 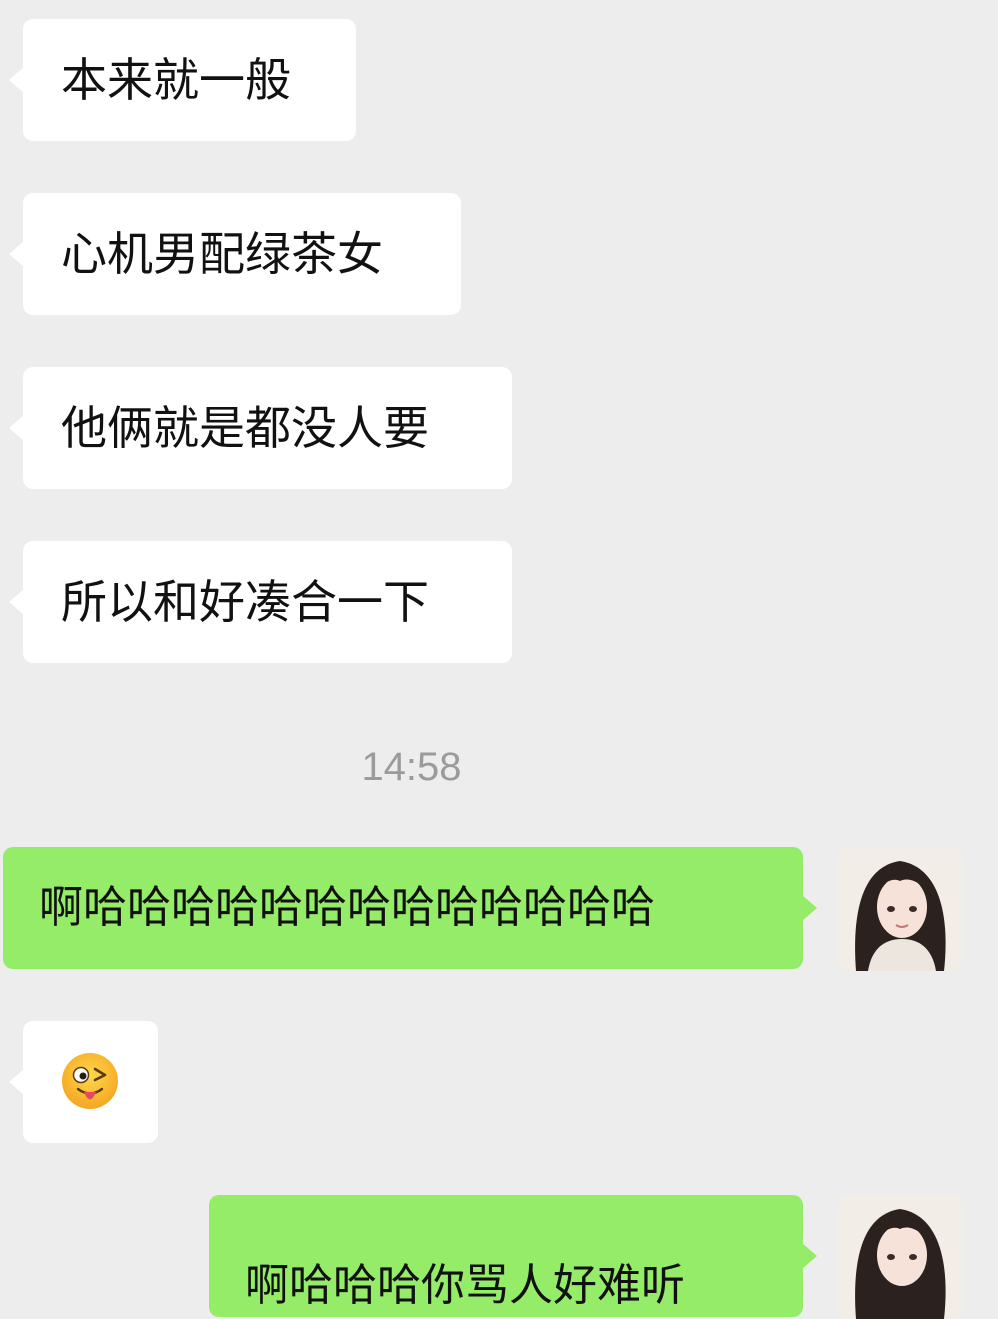 I want to click on message-text: 他俩就是都没人要, so click(x=245, y=428).